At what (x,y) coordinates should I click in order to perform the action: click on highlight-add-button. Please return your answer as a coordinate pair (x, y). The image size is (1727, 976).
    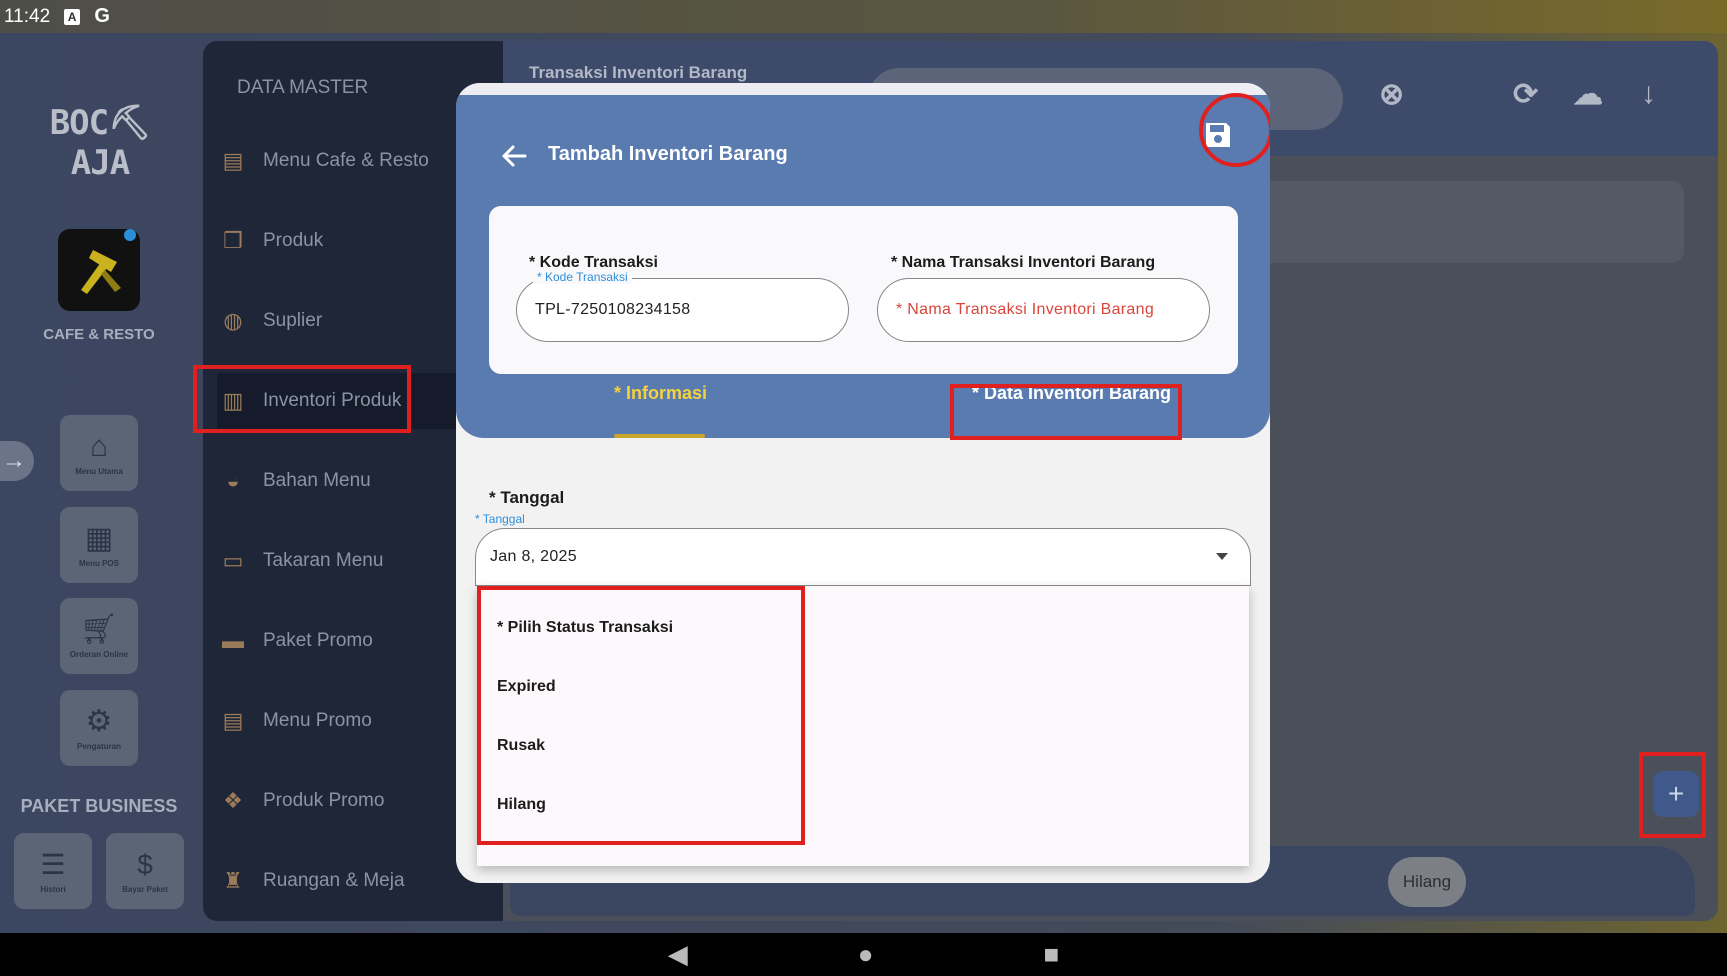
    Looking at the image, I should click on (1672, 795).